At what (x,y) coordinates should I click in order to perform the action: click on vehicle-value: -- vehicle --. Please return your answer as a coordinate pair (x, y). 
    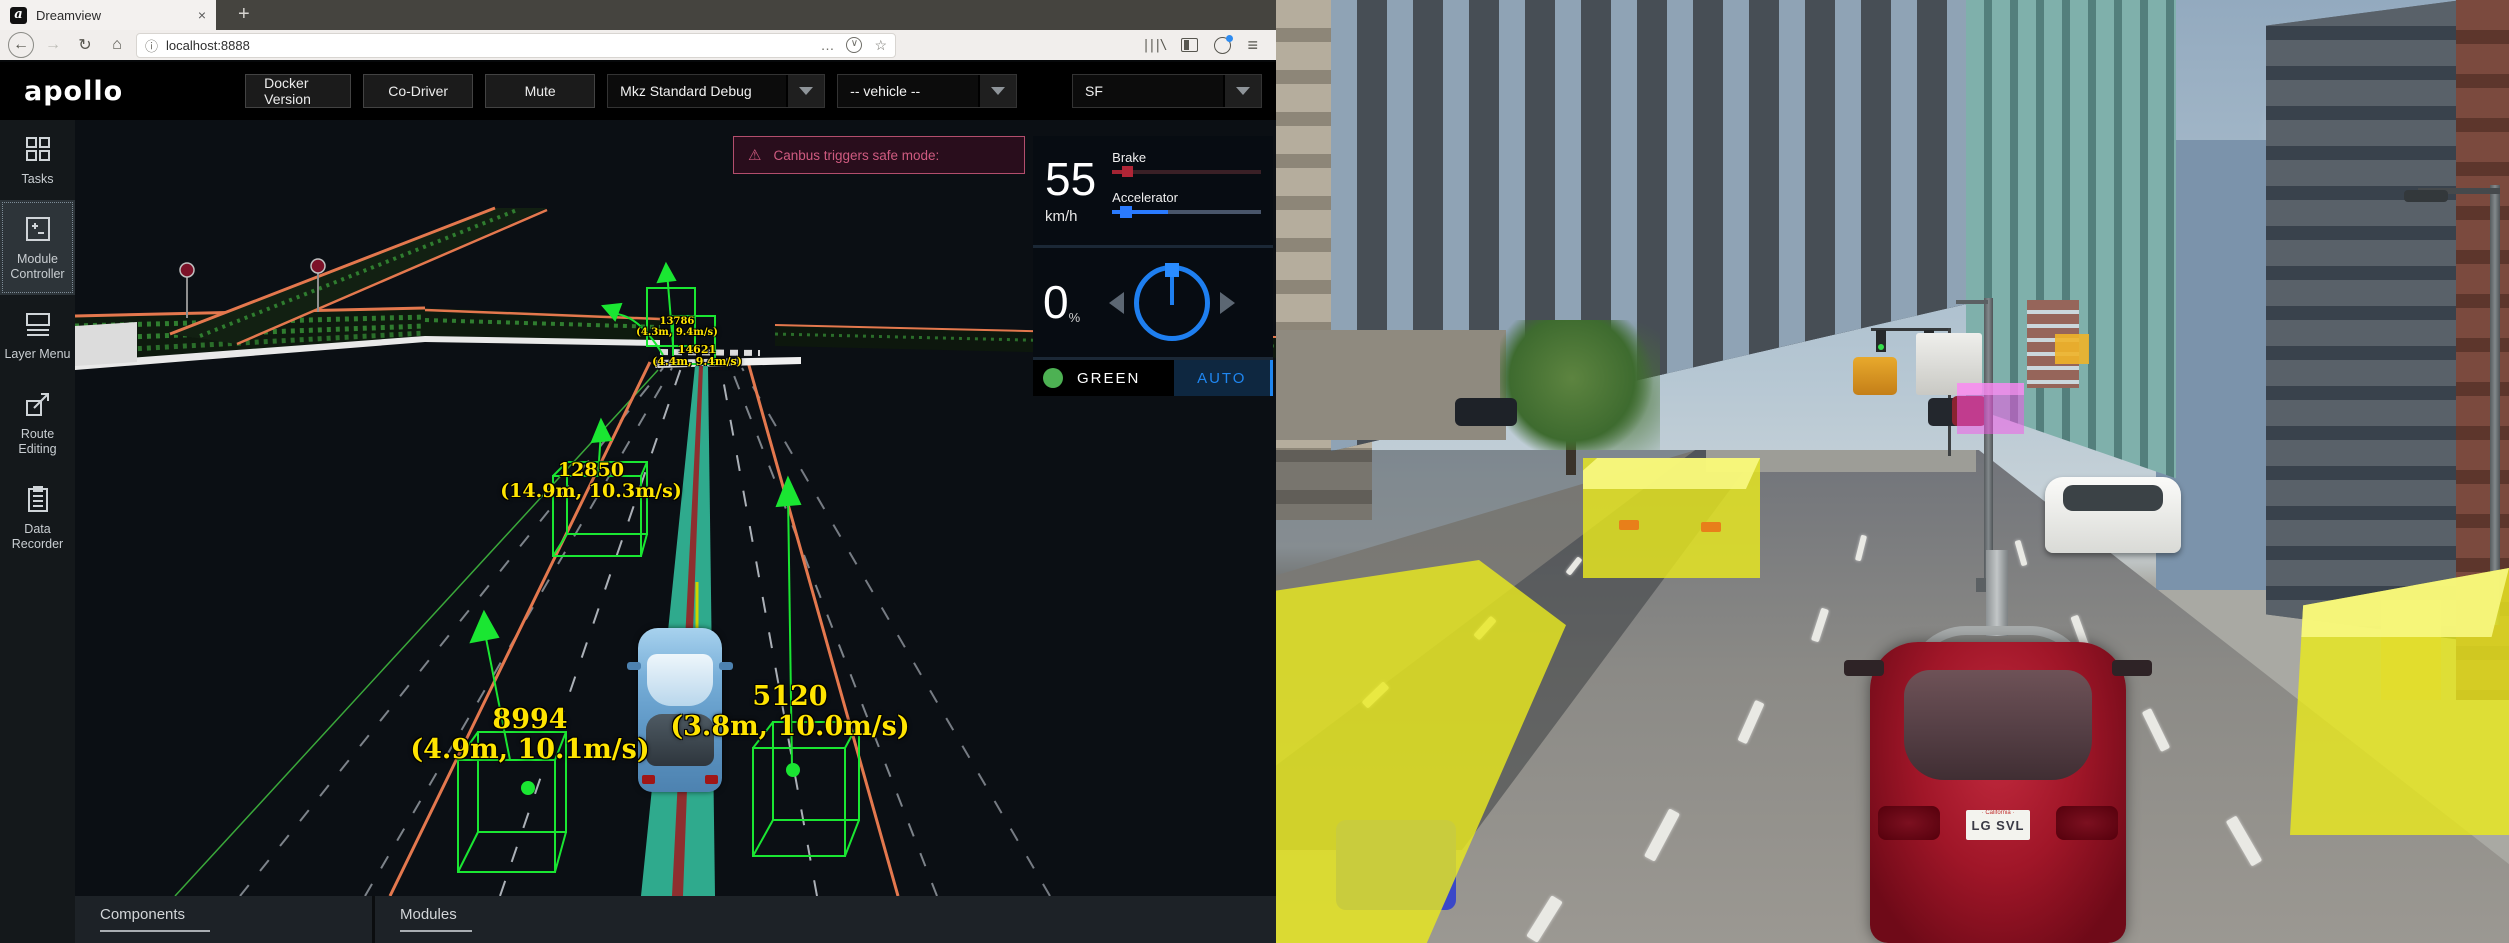
    Looking at the image, I should click on (885, 91).